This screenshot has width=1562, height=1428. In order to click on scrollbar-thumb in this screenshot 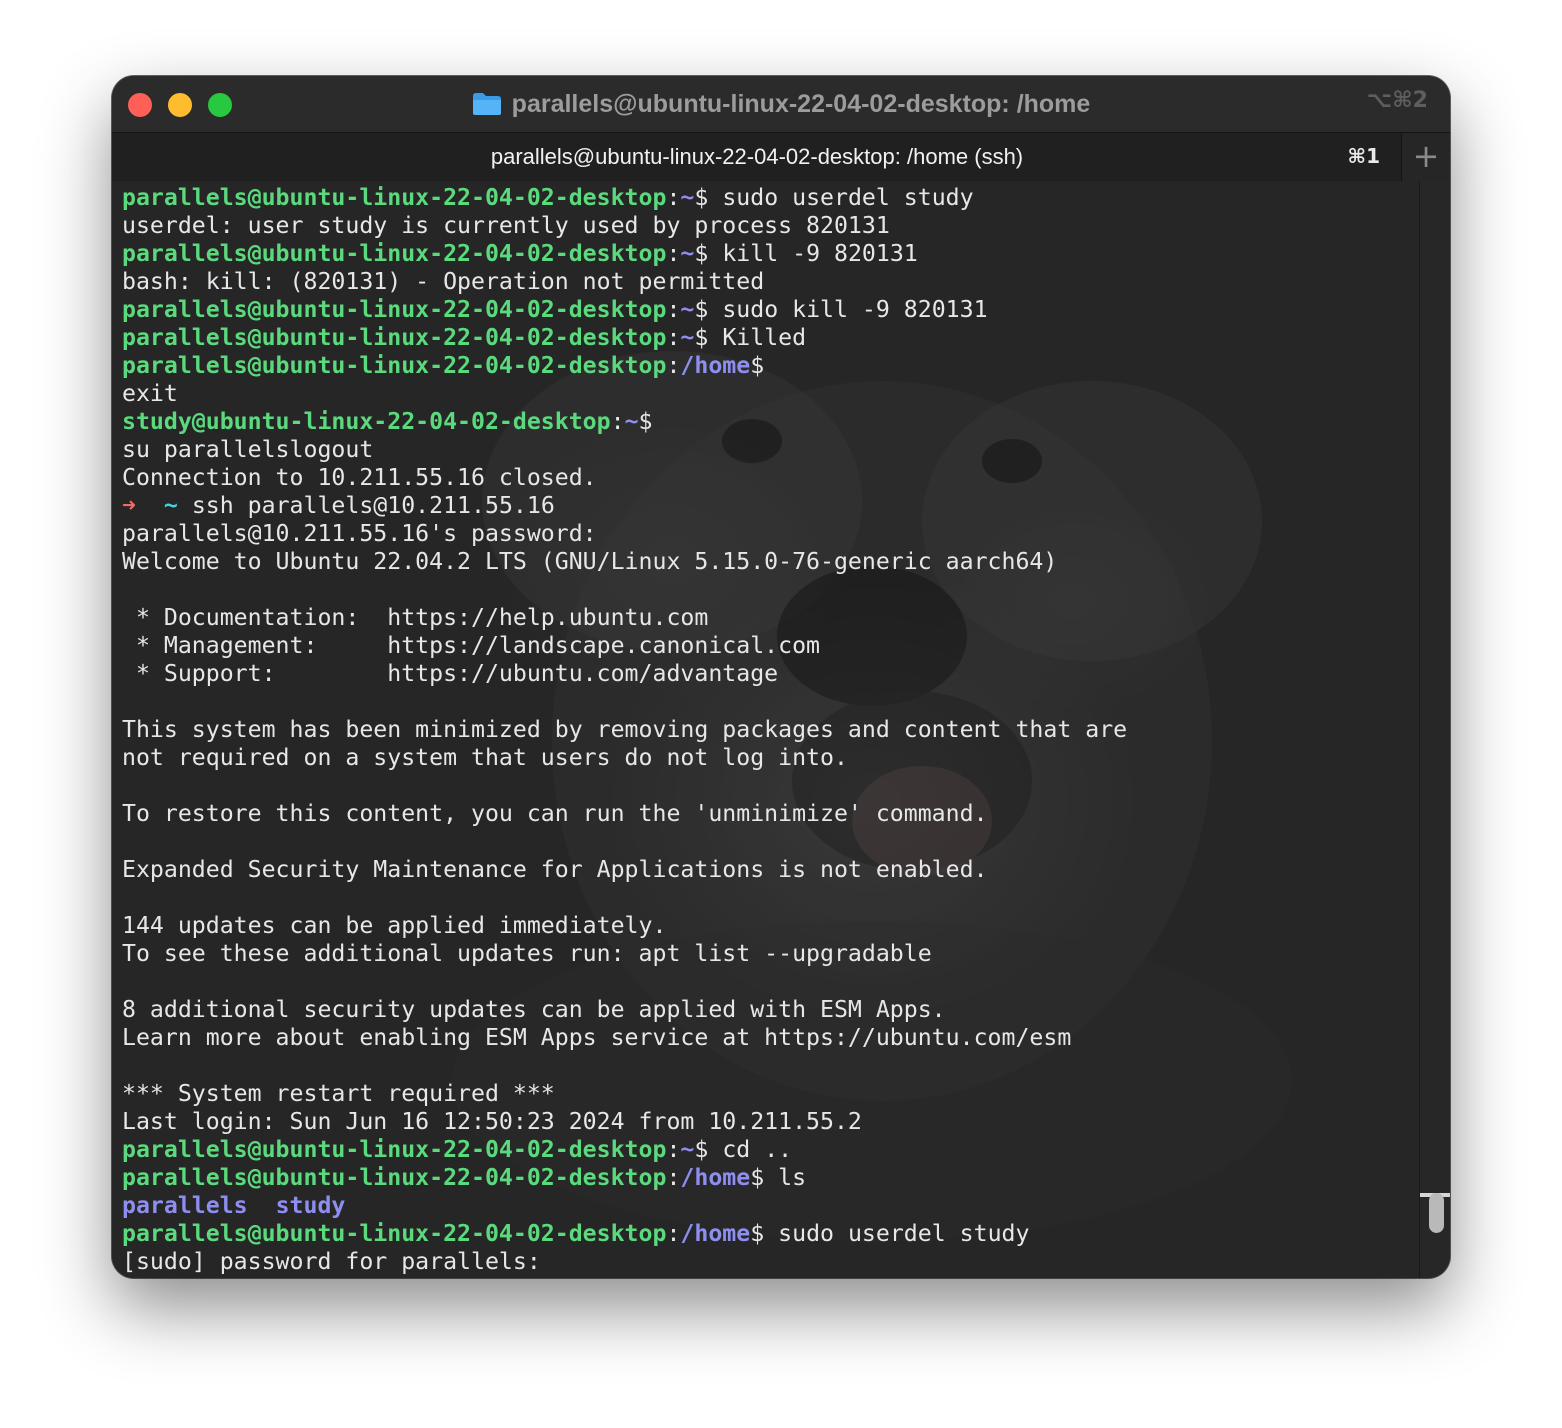, I will do `click(1436, 1213)`.